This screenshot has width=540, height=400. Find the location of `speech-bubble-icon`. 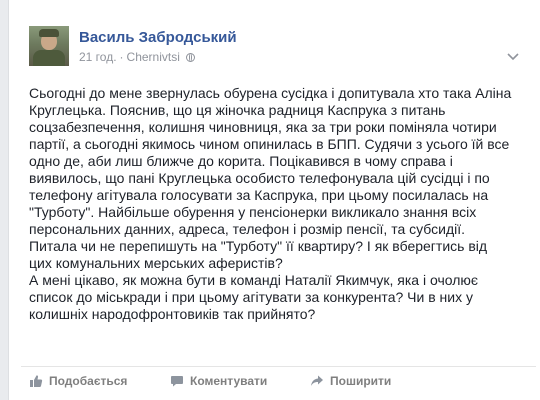

speech-bubble-icon is located at coordinates (177, 381).